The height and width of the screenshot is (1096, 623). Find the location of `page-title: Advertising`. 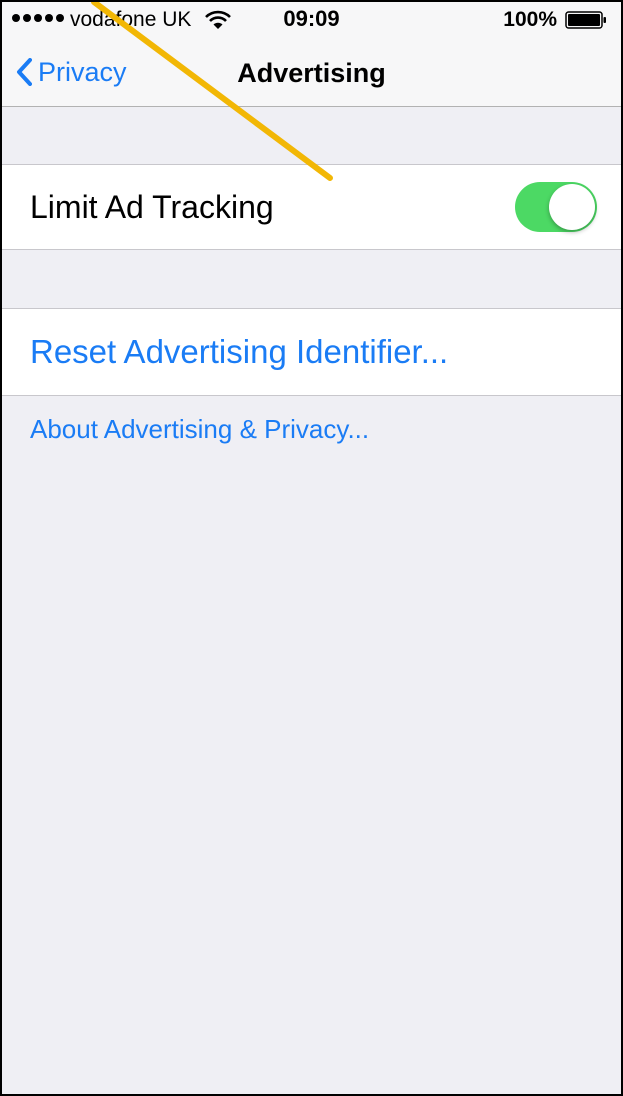

page-title: Advertising is located at coordinates (311, 73).